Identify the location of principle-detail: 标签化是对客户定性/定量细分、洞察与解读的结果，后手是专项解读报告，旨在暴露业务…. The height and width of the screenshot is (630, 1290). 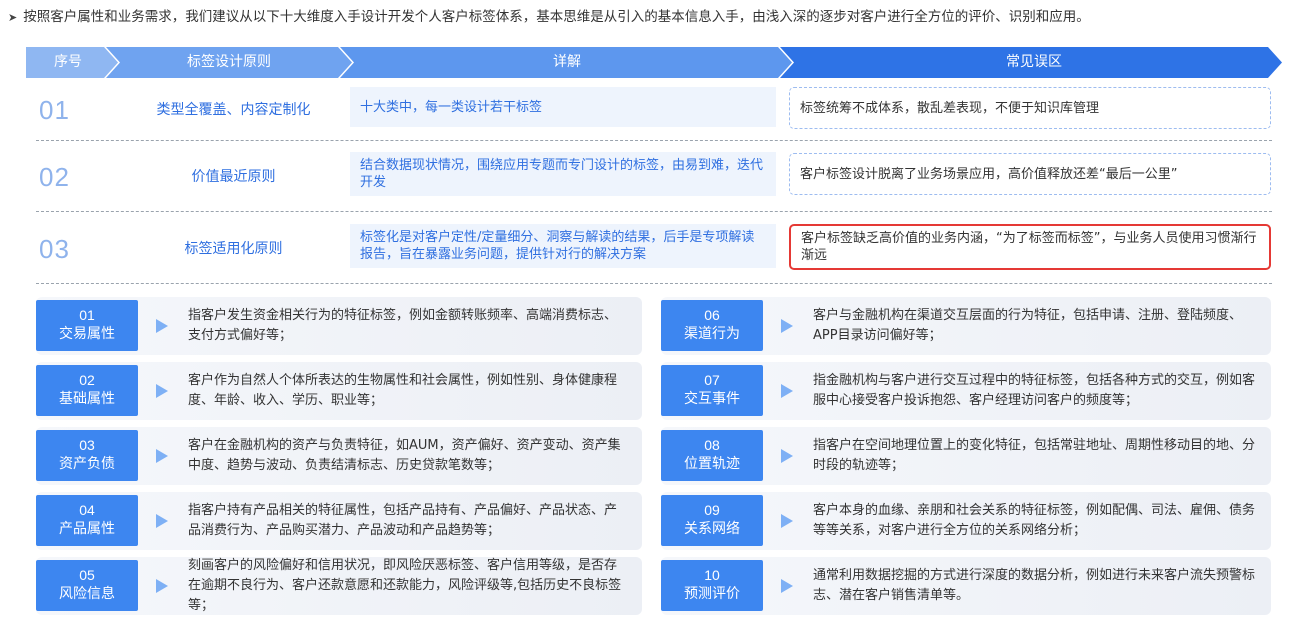
(563, 246).